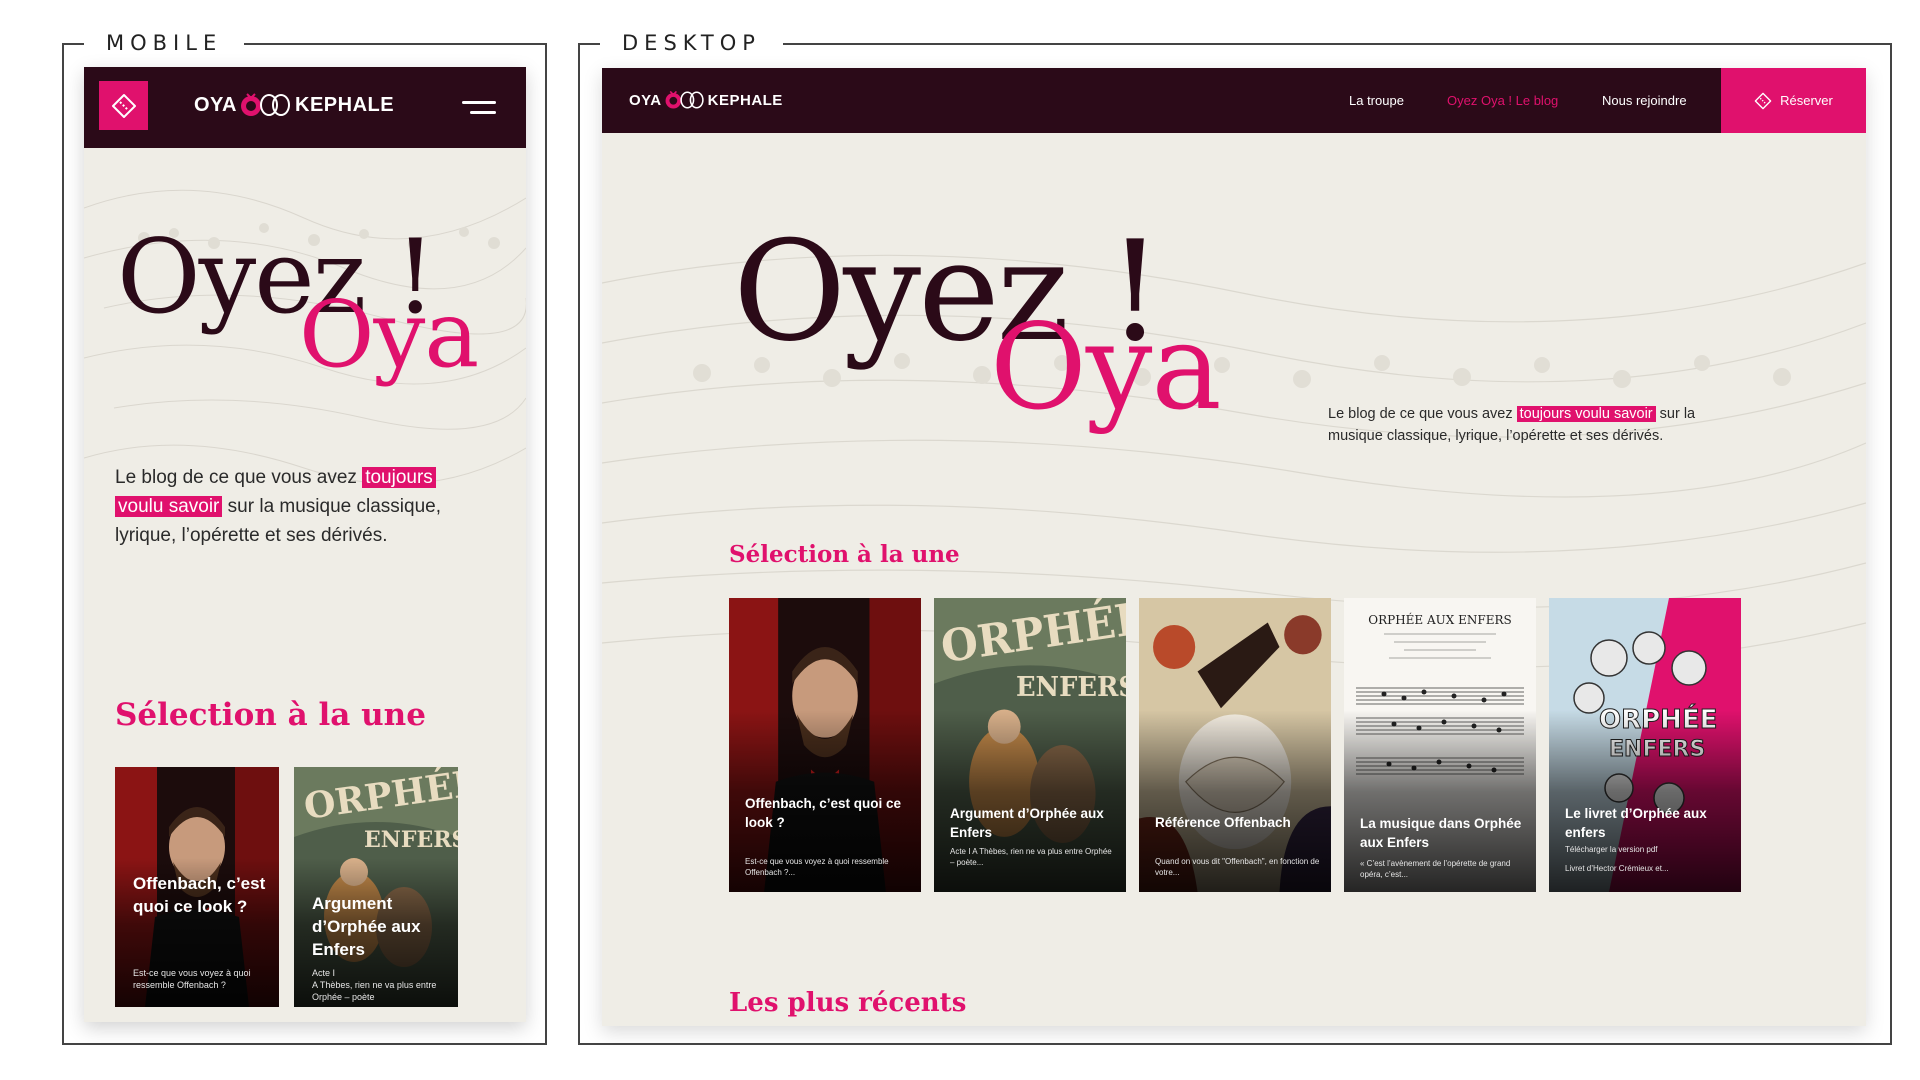  What do you see at coordinates (1502, 100) in the screenshot?
I see `nav-blog: Oyez Oya ! Le blog` at bounding box center [1502, 100].